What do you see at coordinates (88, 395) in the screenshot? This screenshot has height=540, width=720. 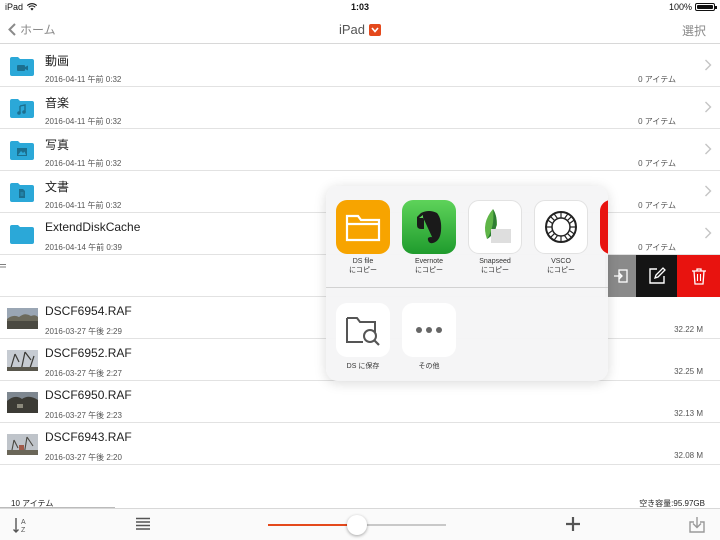 I see `file-name: DSCF6950.RAF` at bounding box center [88, 395].